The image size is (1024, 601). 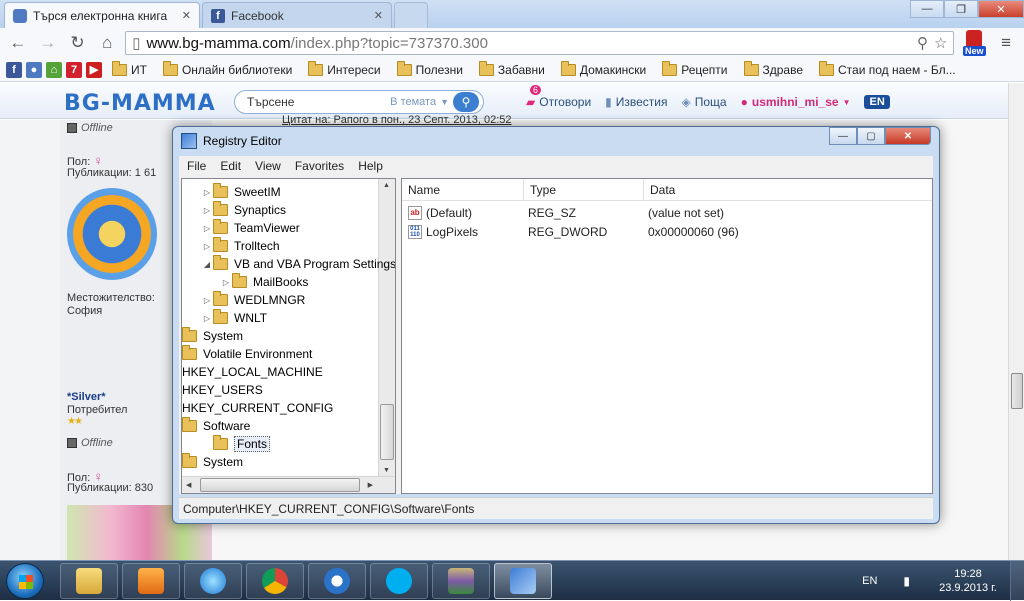 What do you see at coordinates (386, 185) in the screenshot?
I see `scroll-up-icon: ▲` at bounding box center [386, 185].